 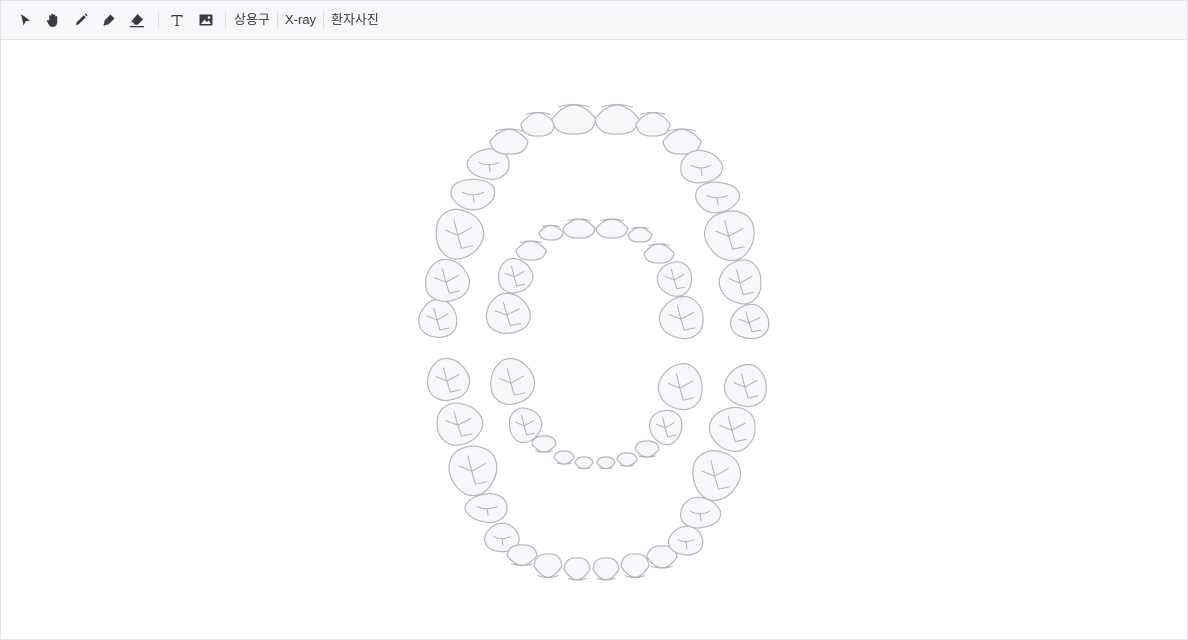 I want to click on eraser-icon, so click(x=137, y=20).